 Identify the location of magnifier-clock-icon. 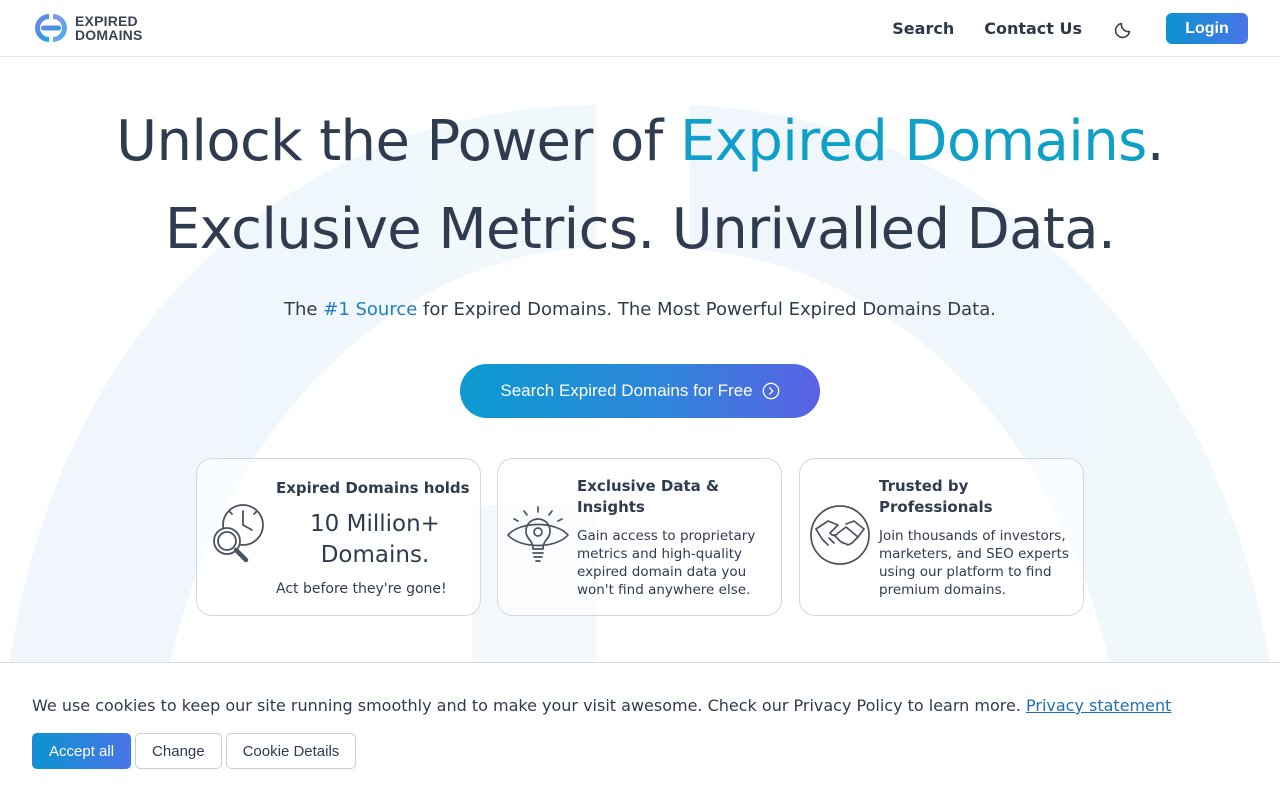
(238, 533).